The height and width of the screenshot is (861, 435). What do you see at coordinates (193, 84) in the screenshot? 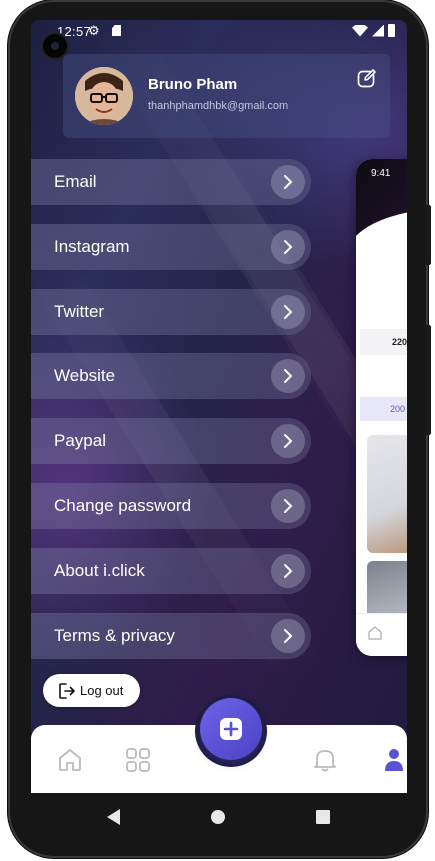
I see `profile-name: Bruno Pham` at bounding box center [193, 84].